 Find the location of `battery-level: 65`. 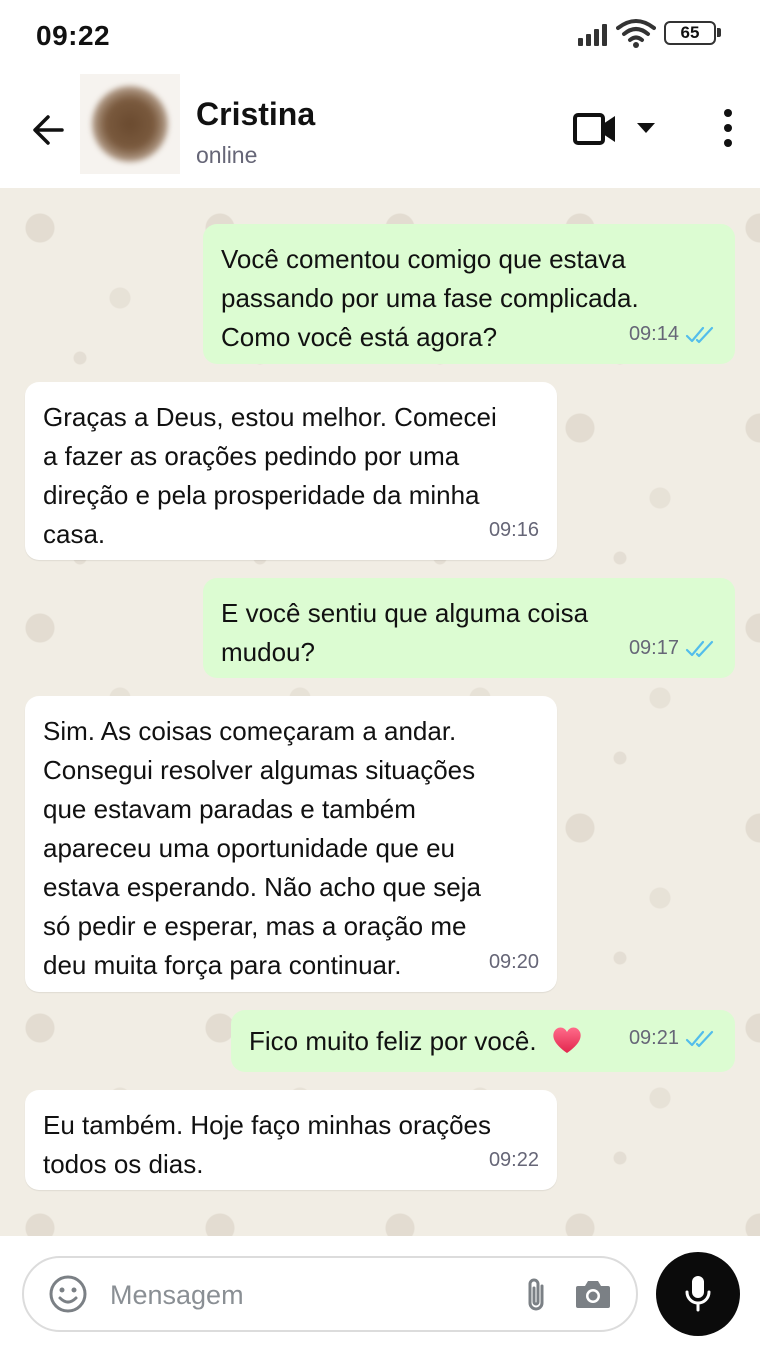

battery-level: 65 is located at coordinates (690, 32).